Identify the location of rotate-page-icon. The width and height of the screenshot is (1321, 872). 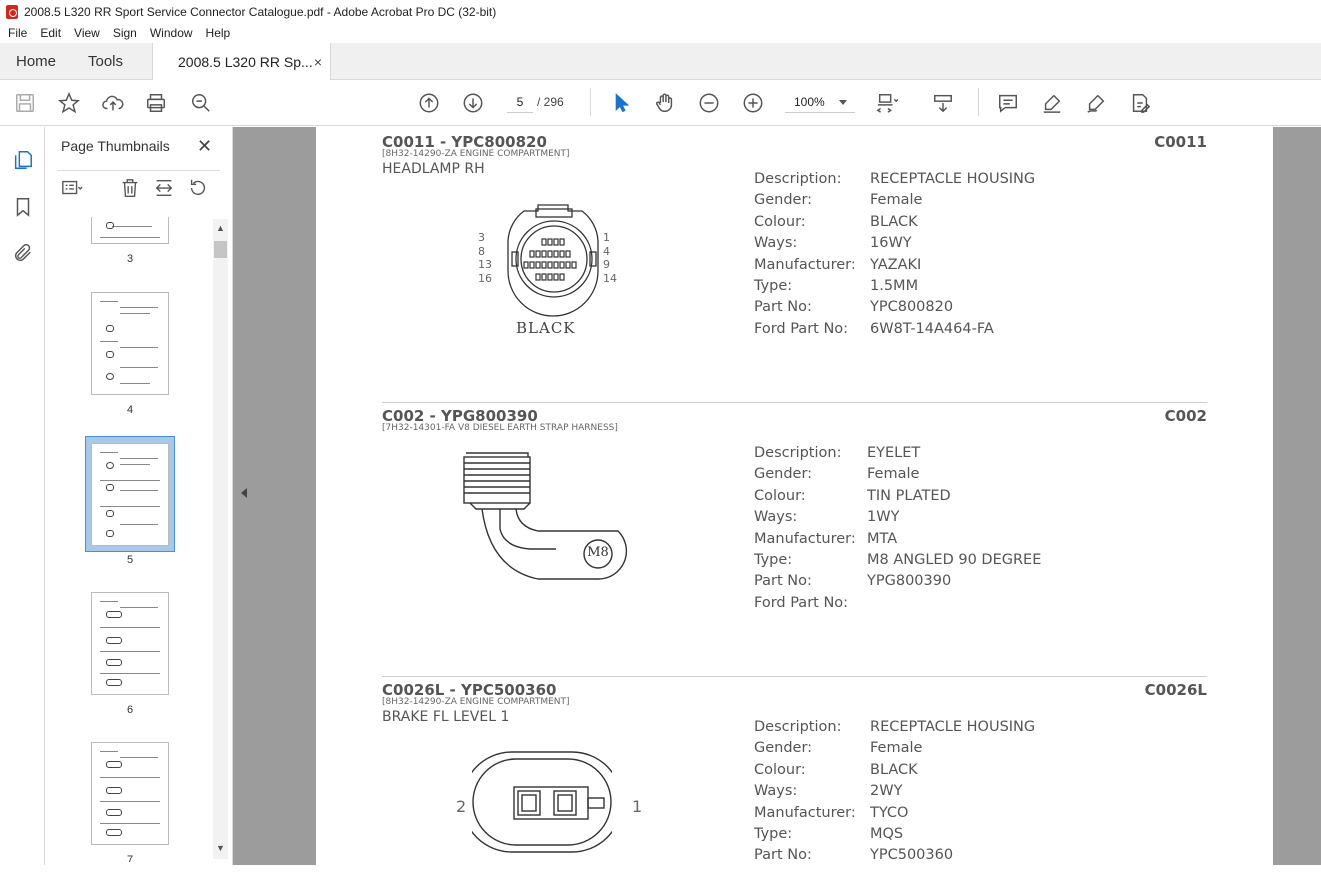
(199, 189).